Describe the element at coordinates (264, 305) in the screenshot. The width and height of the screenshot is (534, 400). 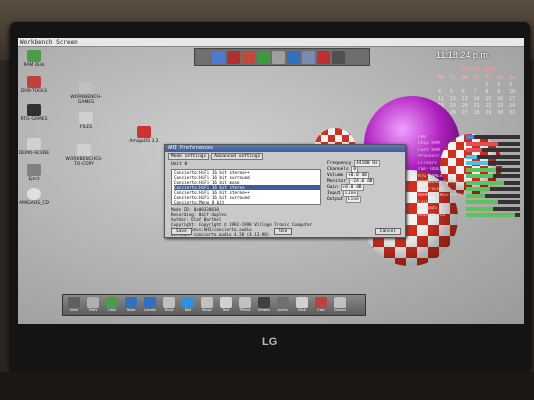
I see `dock-item: Viewer` at that location.